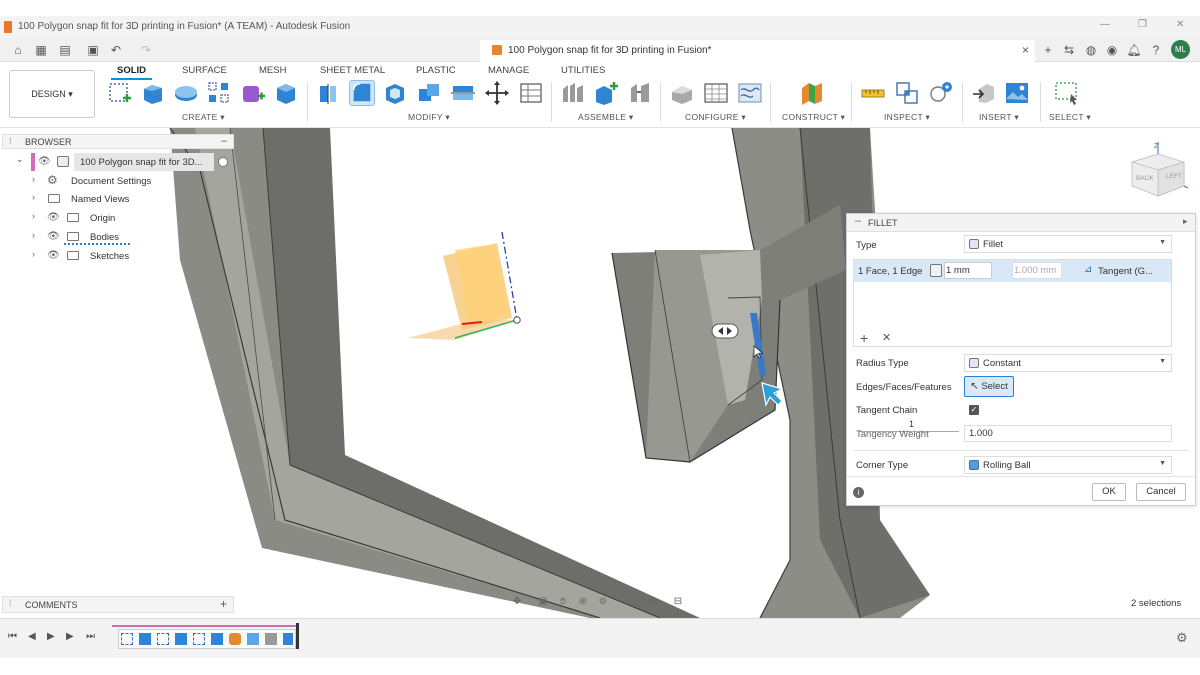 This screenshot has height=675, width=1200. Describe the element at coordinates (429, 117) in the screenshot. I see `group-modify: MODIFY ▾` at that location.